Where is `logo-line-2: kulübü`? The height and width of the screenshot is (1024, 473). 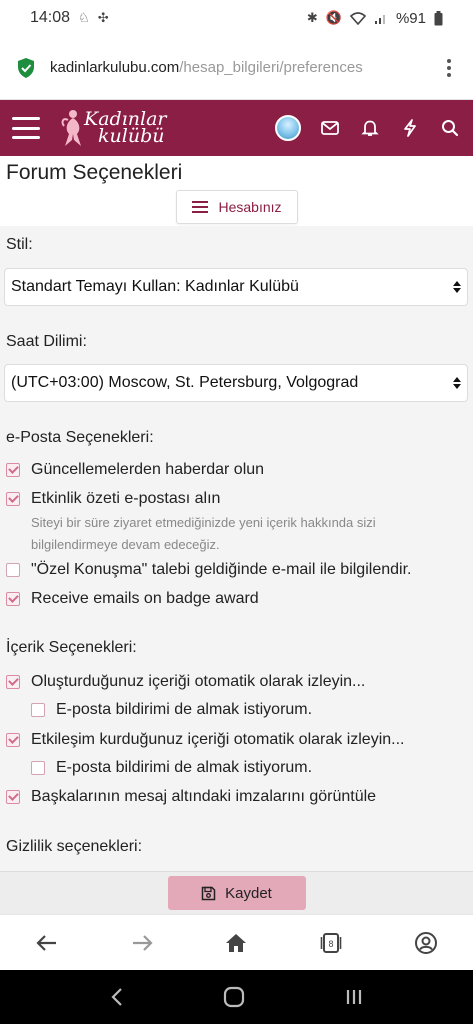
logo-line-2: kulübü is located at coordinates (131, 136).